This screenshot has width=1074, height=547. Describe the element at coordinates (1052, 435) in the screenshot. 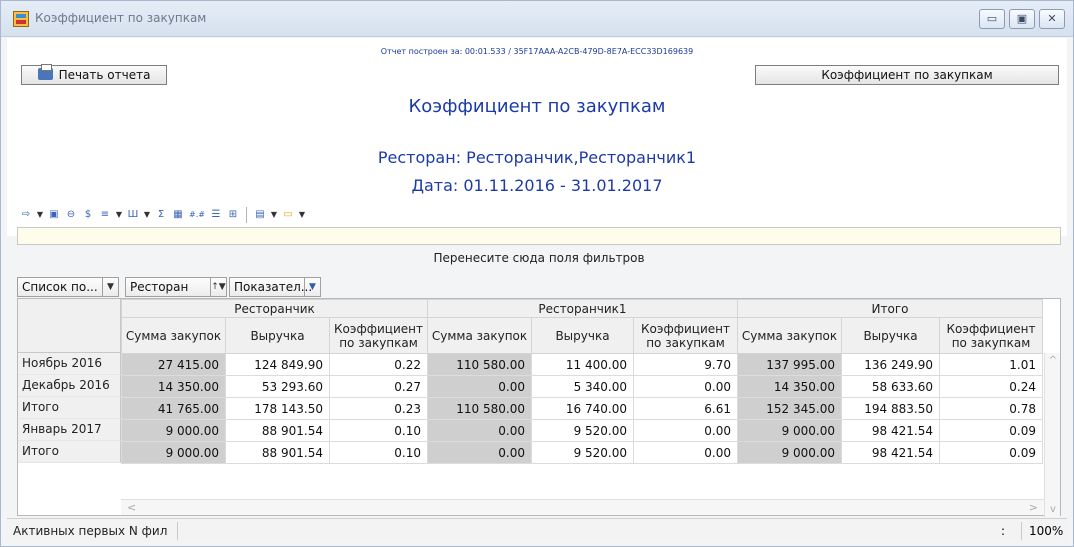

I see `vertical-scrollbar: ^ v` at that location.